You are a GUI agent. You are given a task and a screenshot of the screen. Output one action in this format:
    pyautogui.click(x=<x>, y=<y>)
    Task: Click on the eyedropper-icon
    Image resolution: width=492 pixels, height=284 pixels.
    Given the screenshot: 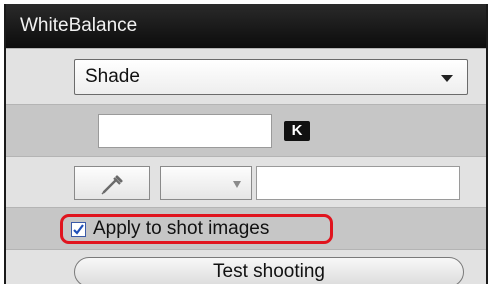 What is the action you would take?
    pyautogui.click(x=112, y=185)
    